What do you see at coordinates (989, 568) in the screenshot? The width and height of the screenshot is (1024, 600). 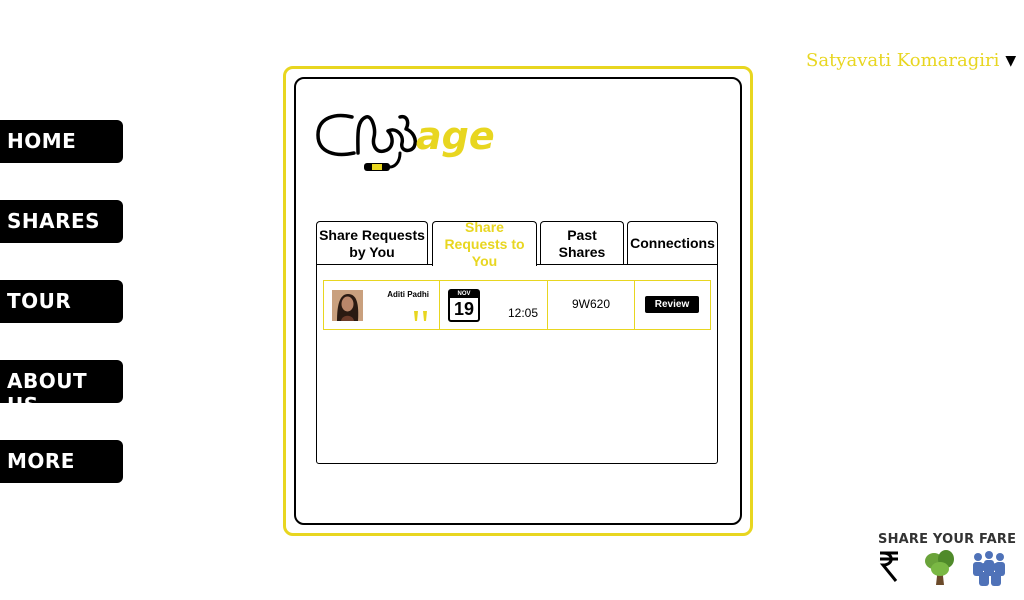 I see `people-icon` at bounding box center [989, 568].